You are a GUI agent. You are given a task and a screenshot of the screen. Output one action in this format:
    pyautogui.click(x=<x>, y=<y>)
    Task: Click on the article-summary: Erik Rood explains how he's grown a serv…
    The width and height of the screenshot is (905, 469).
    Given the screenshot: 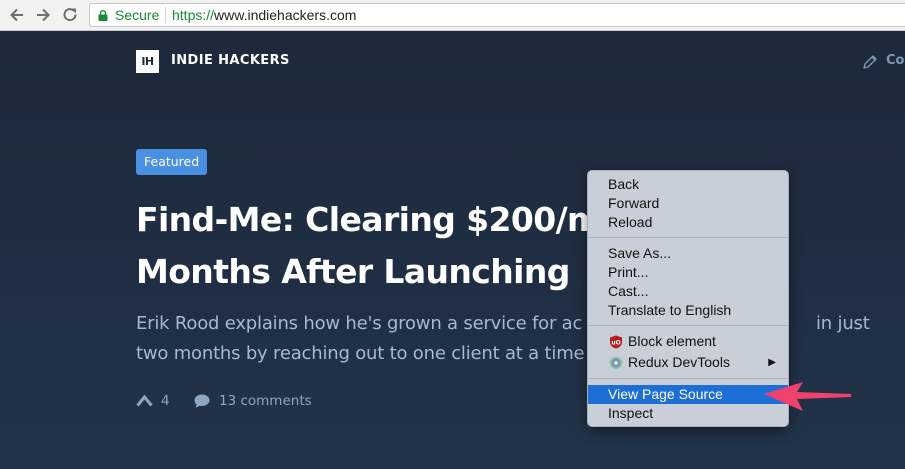 What is the action you would take?
    pyautogui.click(x=503, y=339)
    